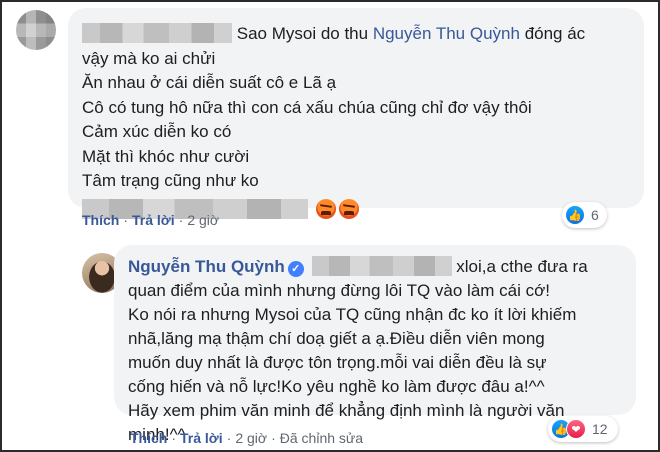 This screenshot has width=660, height=452. Describe the element at coordinates (209, 82) in the screenshot. I see `comment-line: Ăn nhau ở cái diễn suất cô e Lã ạ` at that location.